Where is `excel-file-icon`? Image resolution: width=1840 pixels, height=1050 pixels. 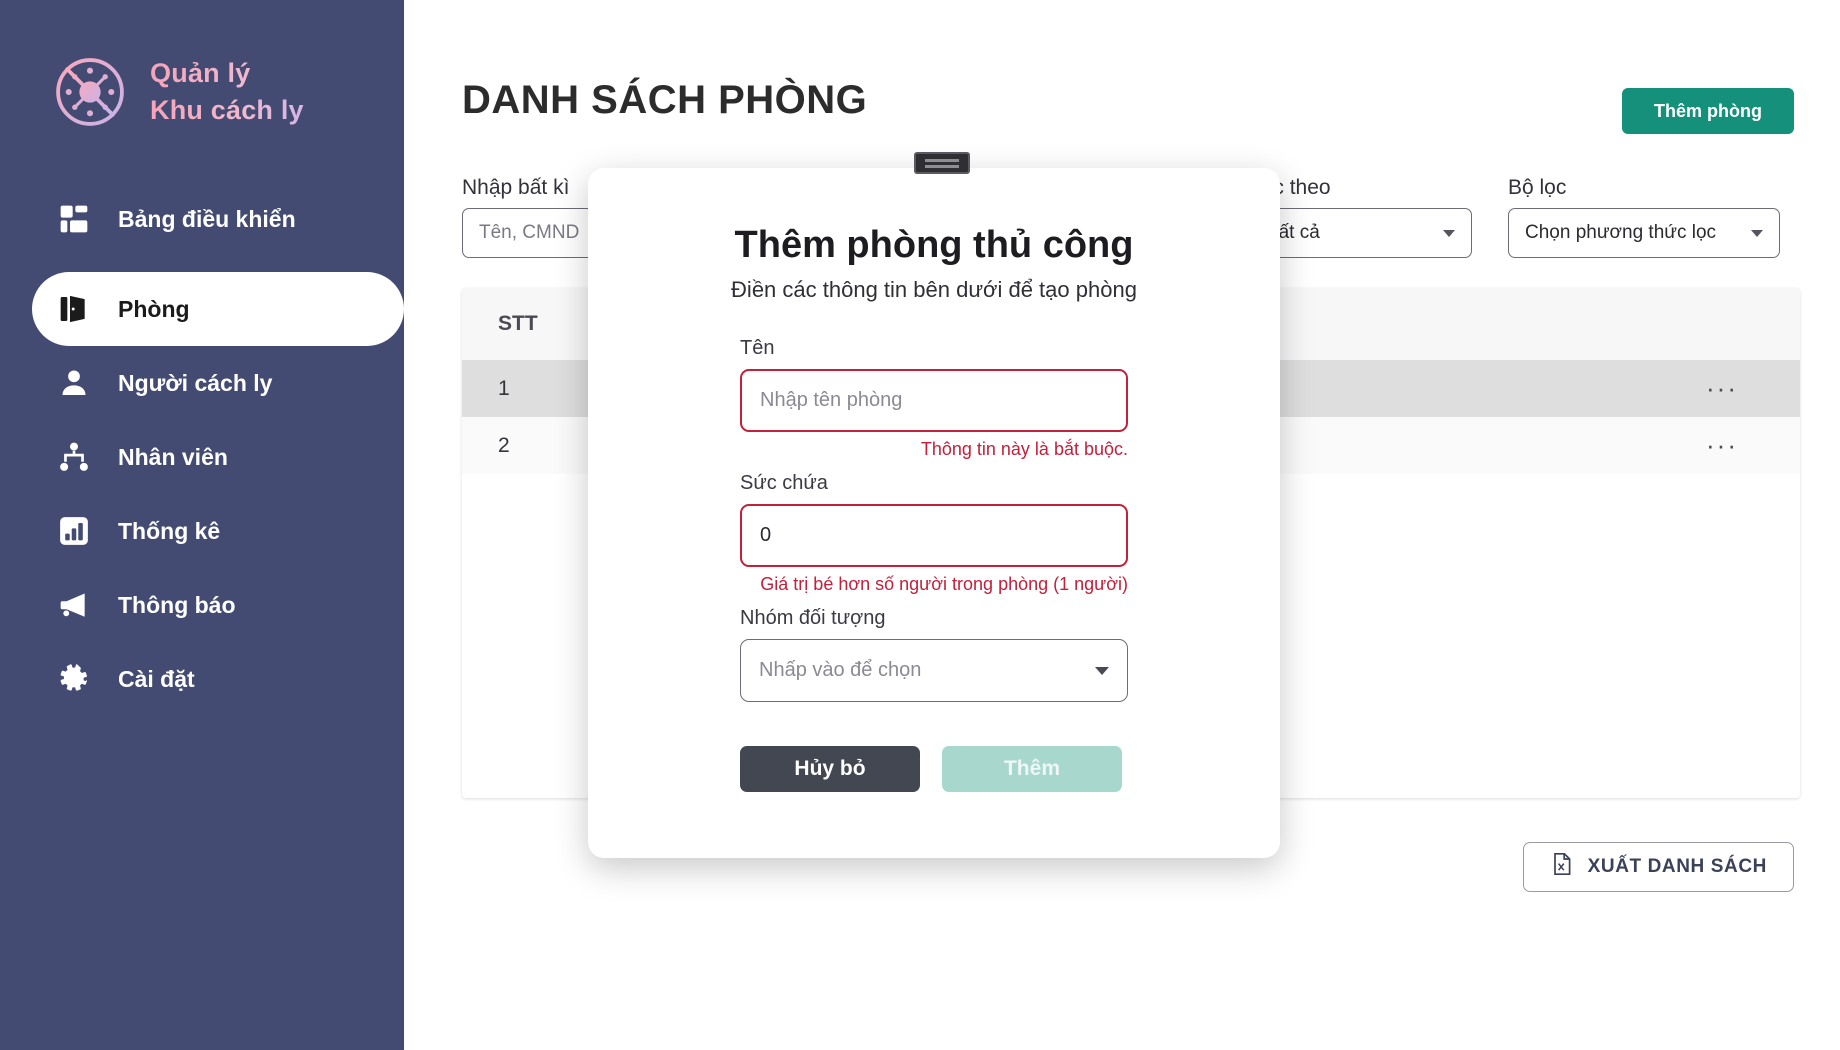 excel-file-icon is located at coordinates (1562, 867).